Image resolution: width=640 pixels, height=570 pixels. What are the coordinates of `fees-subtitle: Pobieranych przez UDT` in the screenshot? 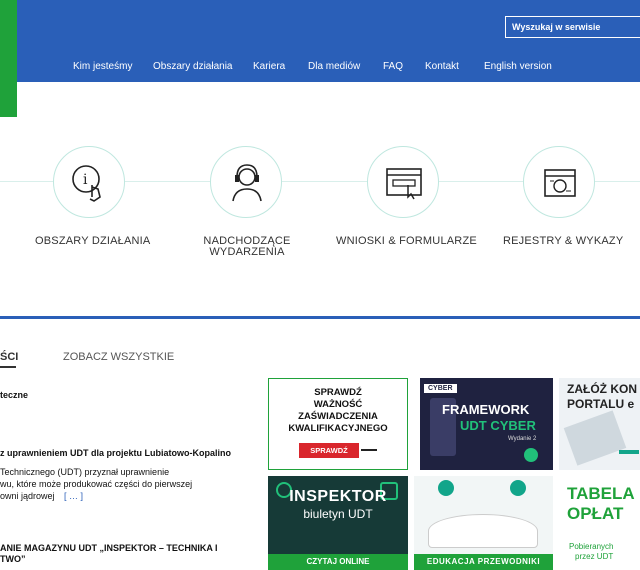 It's located at (591, 551).